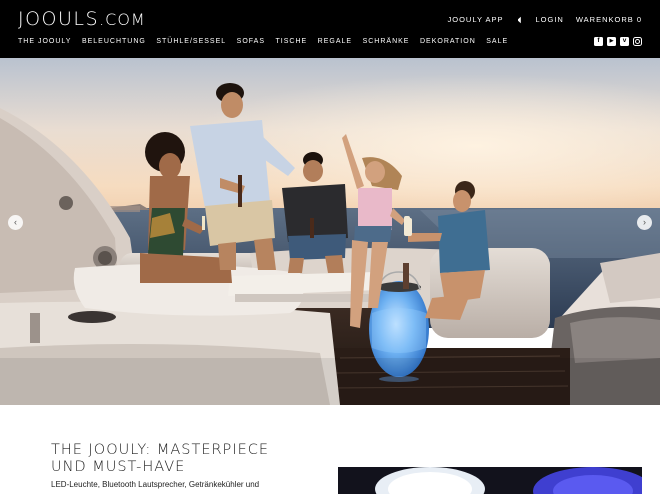  I want to click on nav-item-schraenke: SCHRÄNKE, so click(386, 41).